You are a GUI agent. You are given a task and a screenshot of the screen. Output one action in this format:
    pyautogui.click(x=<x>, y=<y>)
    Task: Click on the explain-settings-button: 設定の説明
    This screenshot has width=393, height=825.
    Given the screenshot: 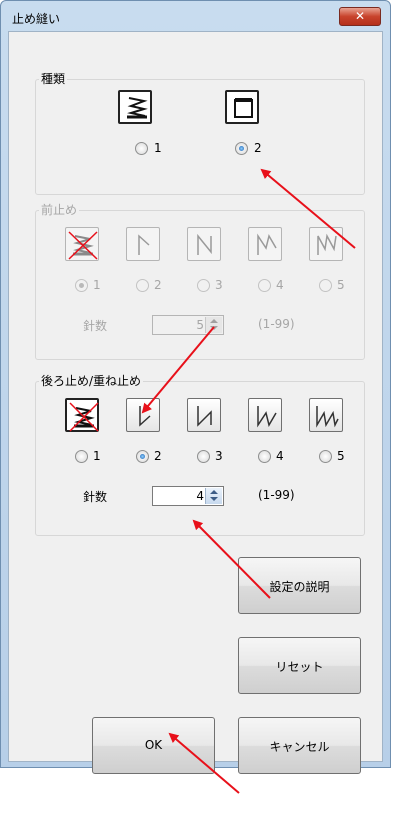 What is the action you would take?
    pyautogui.click(x=299, y=585)
    